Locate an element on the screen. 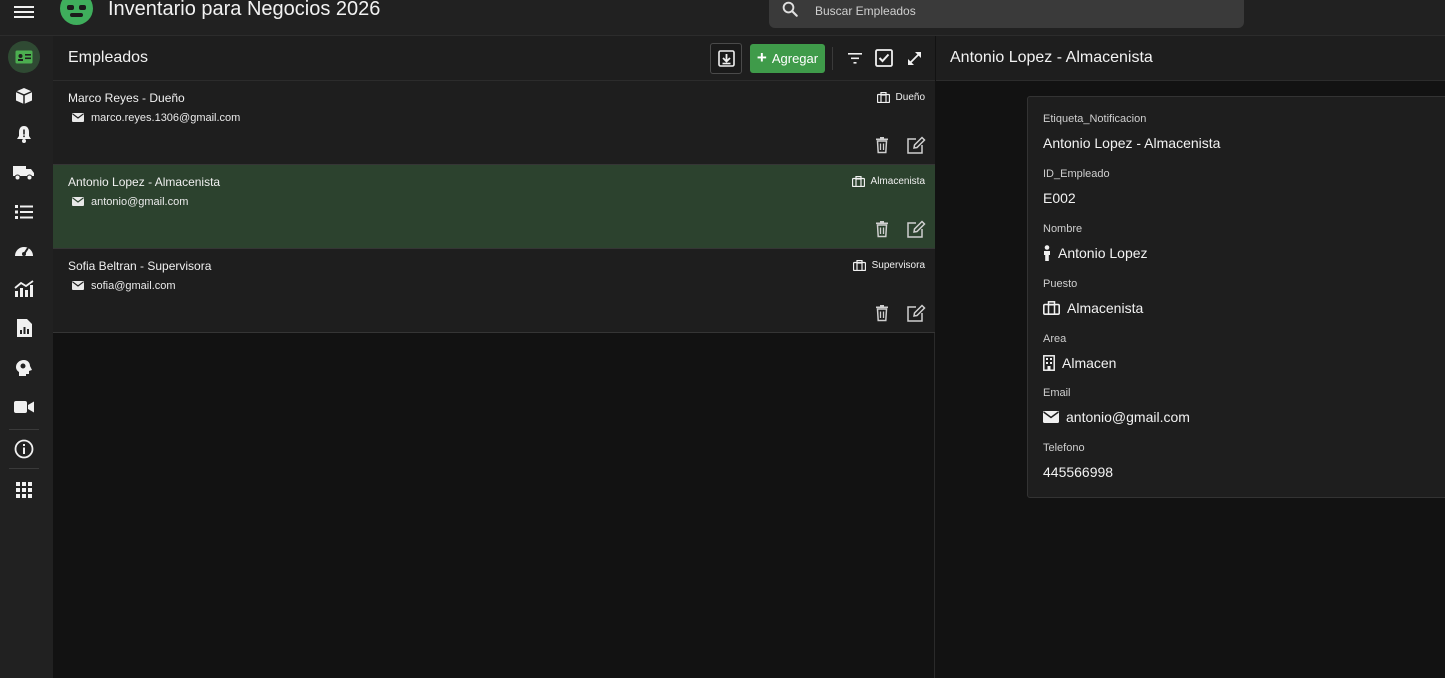  add-employee-button: + Agregar is located at coordinates (787, 58).